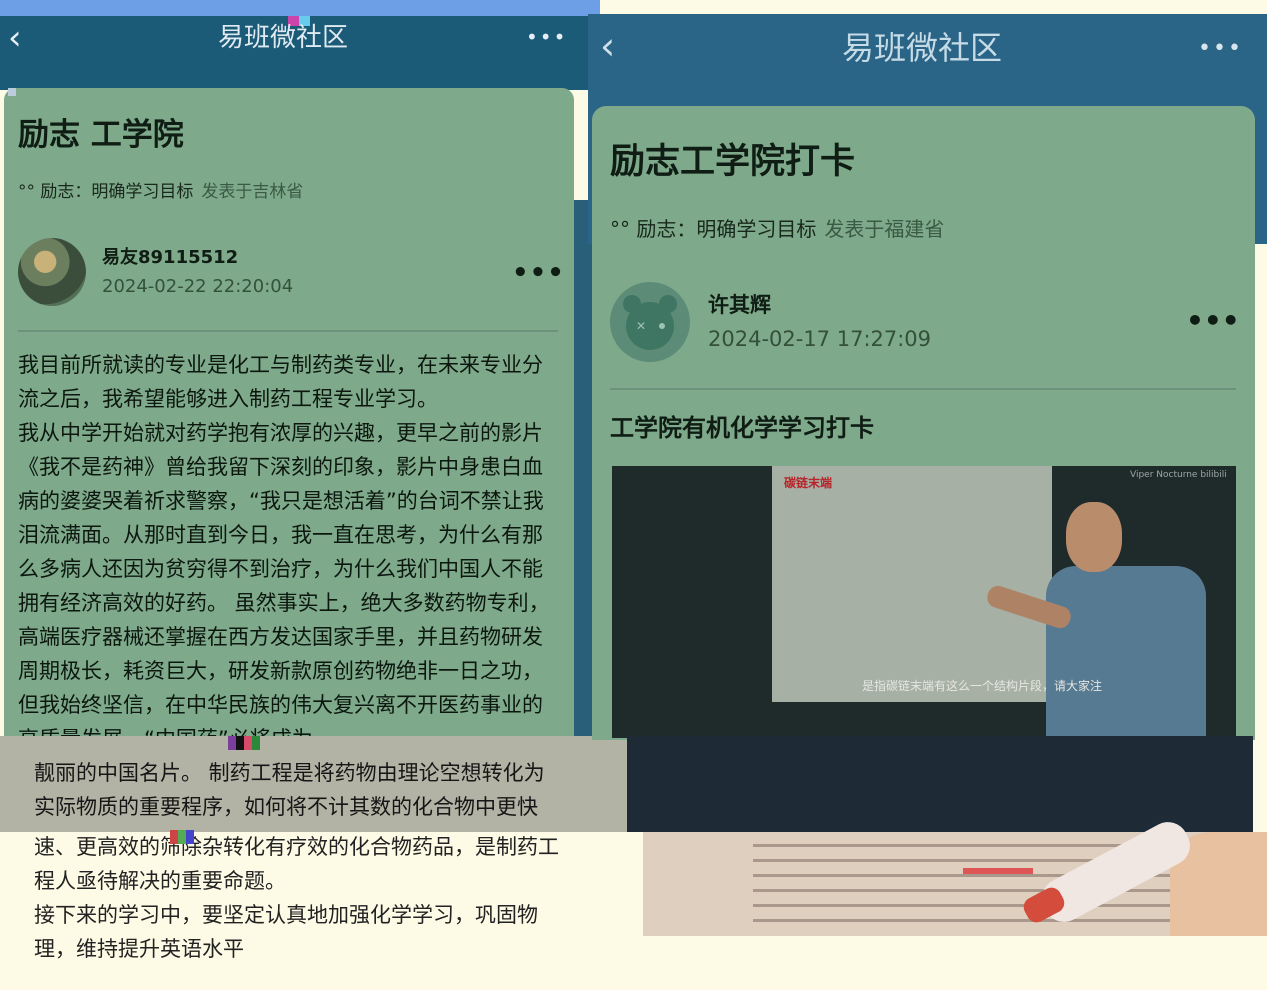  I want to click on author-name: 易友89115512, so click(252, 258).